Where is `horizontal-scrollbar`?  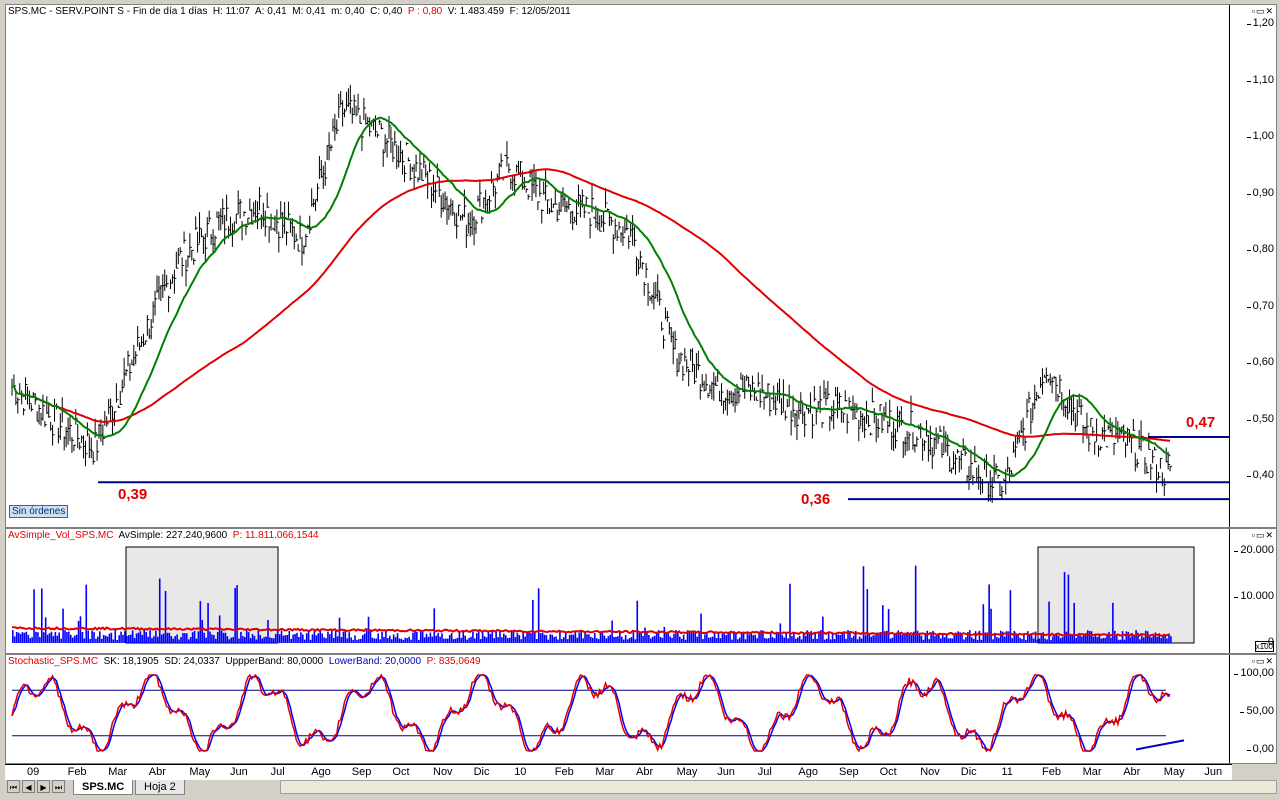
horizontal-scrollbar is located at coordinates (778, 787).